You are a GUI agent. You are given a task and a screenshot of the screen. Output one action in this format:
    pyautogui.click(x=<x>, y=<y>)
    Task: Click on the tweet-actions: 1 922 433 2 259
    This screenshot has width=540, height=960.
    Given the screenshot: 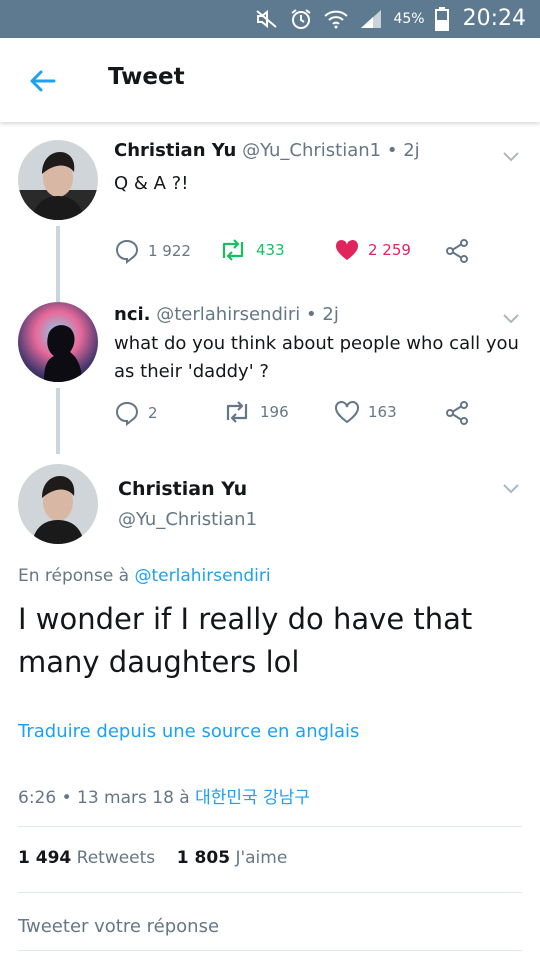 What is the action you would take?
    pyautogui.click(x=314, y=253)
    